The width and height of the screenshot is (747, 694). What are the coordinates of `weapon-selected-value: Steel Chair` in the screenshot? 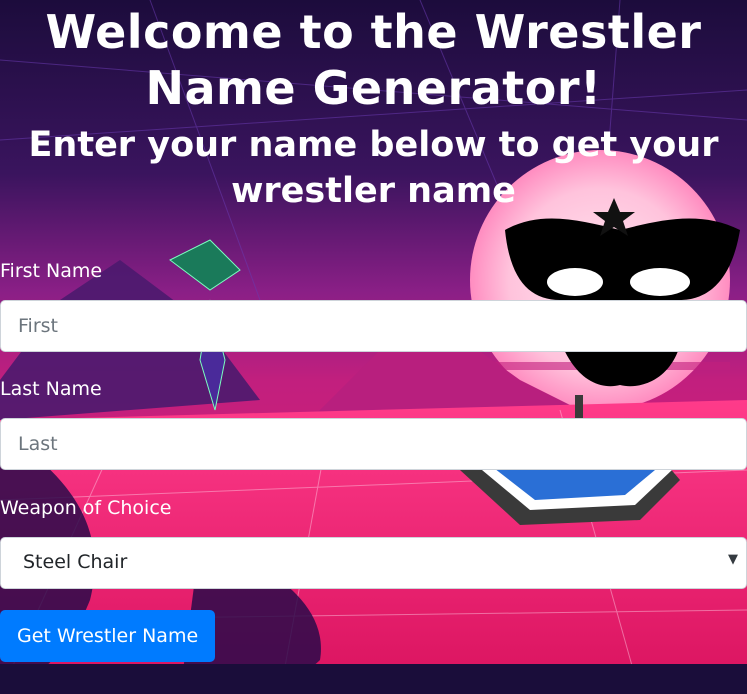 It's located at (75, 562).